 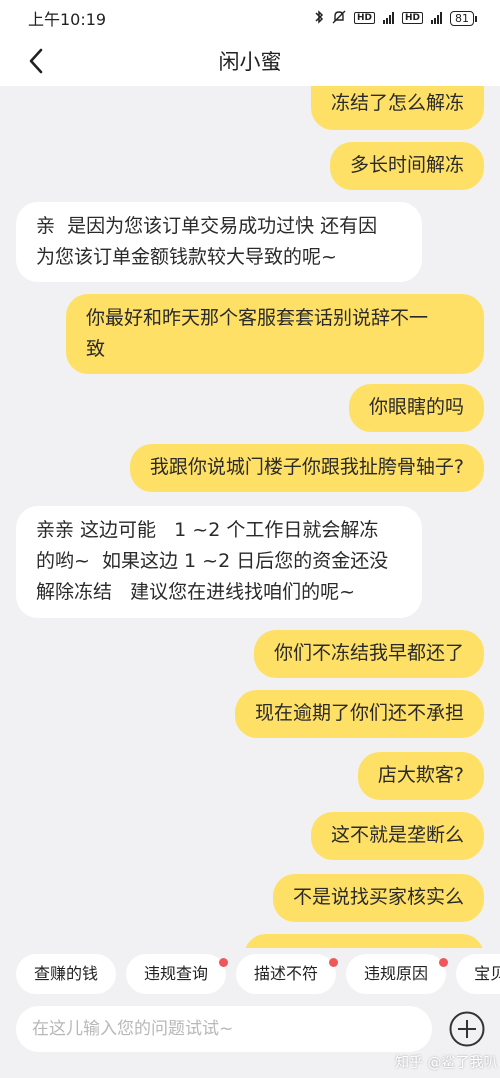 I want to click on quick-reply-chip: 违规原因, so click(x=397, y=974).